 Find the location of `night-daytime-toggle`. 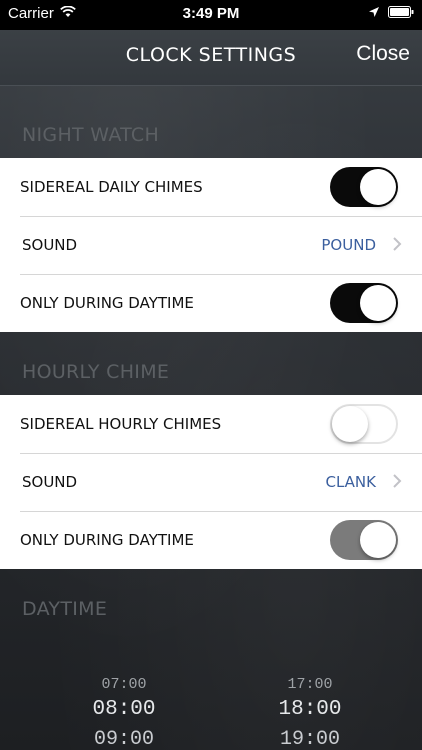

night-daytime-toggle is located at coordinates (364, 303).